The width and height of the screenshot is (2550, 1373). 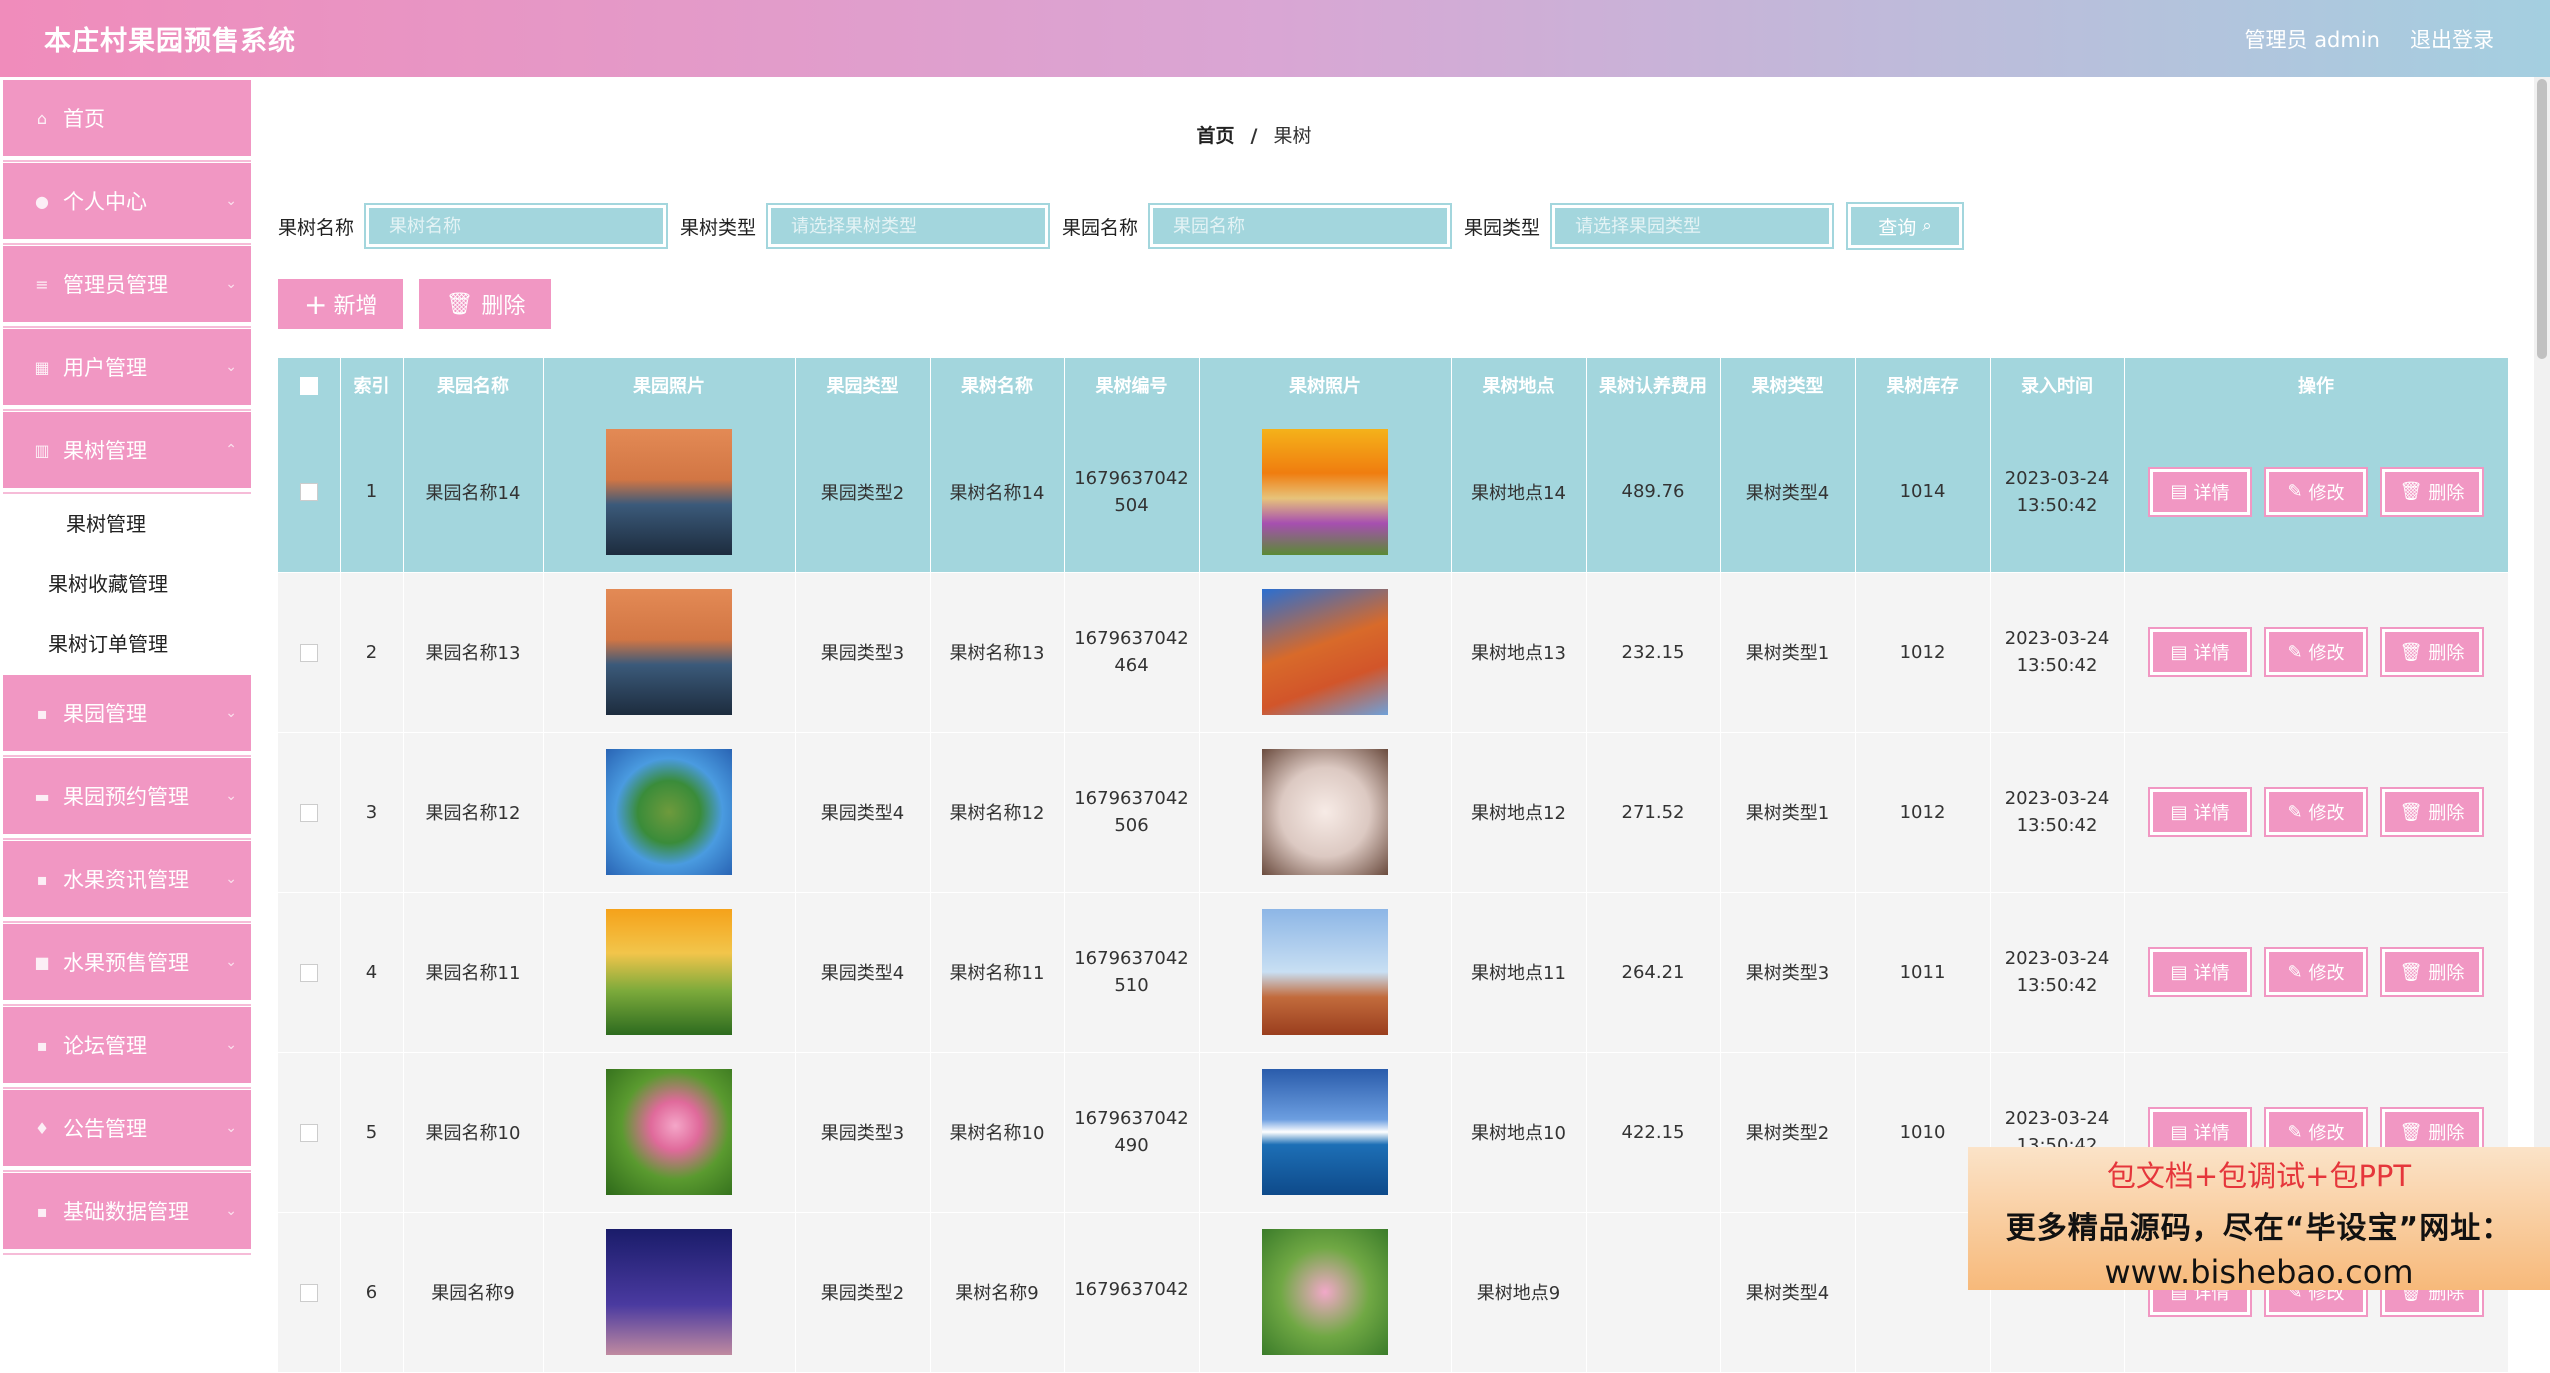 What do you see at coordinates (473, 812) in the screenshot?
I see `garden-name-cell: 果园名称12` at bounding box center [473, 812].